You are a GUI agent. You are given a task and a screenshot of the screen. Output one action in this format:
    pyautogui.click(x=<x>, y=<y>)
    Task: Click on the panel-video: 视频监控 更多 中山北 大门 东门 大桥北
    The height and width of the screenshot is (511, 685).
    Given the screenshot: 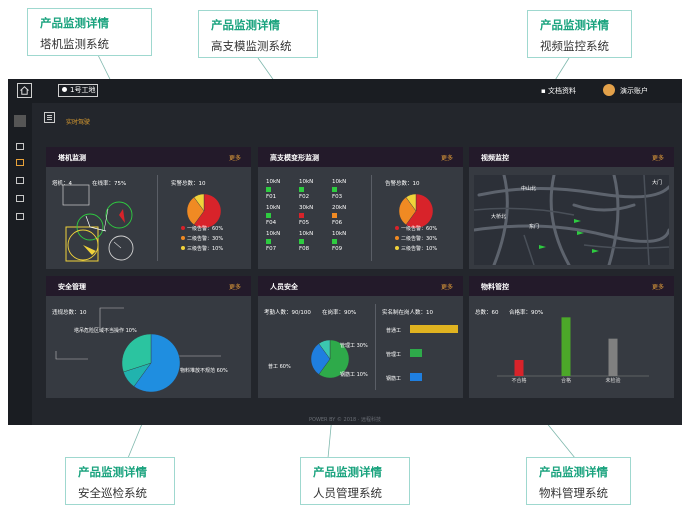 What is the action you would take?
    pyautogui.click(x=571, y=208)
    